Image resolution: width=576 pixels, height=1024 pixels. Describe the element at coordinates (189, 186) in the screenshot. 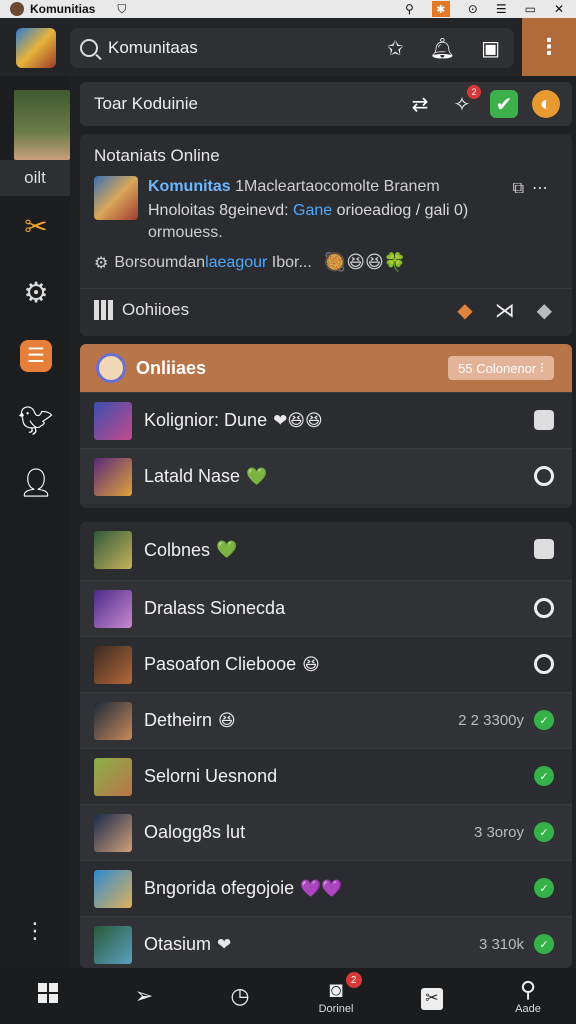

I see `notification-community: Komunitas` at that location.